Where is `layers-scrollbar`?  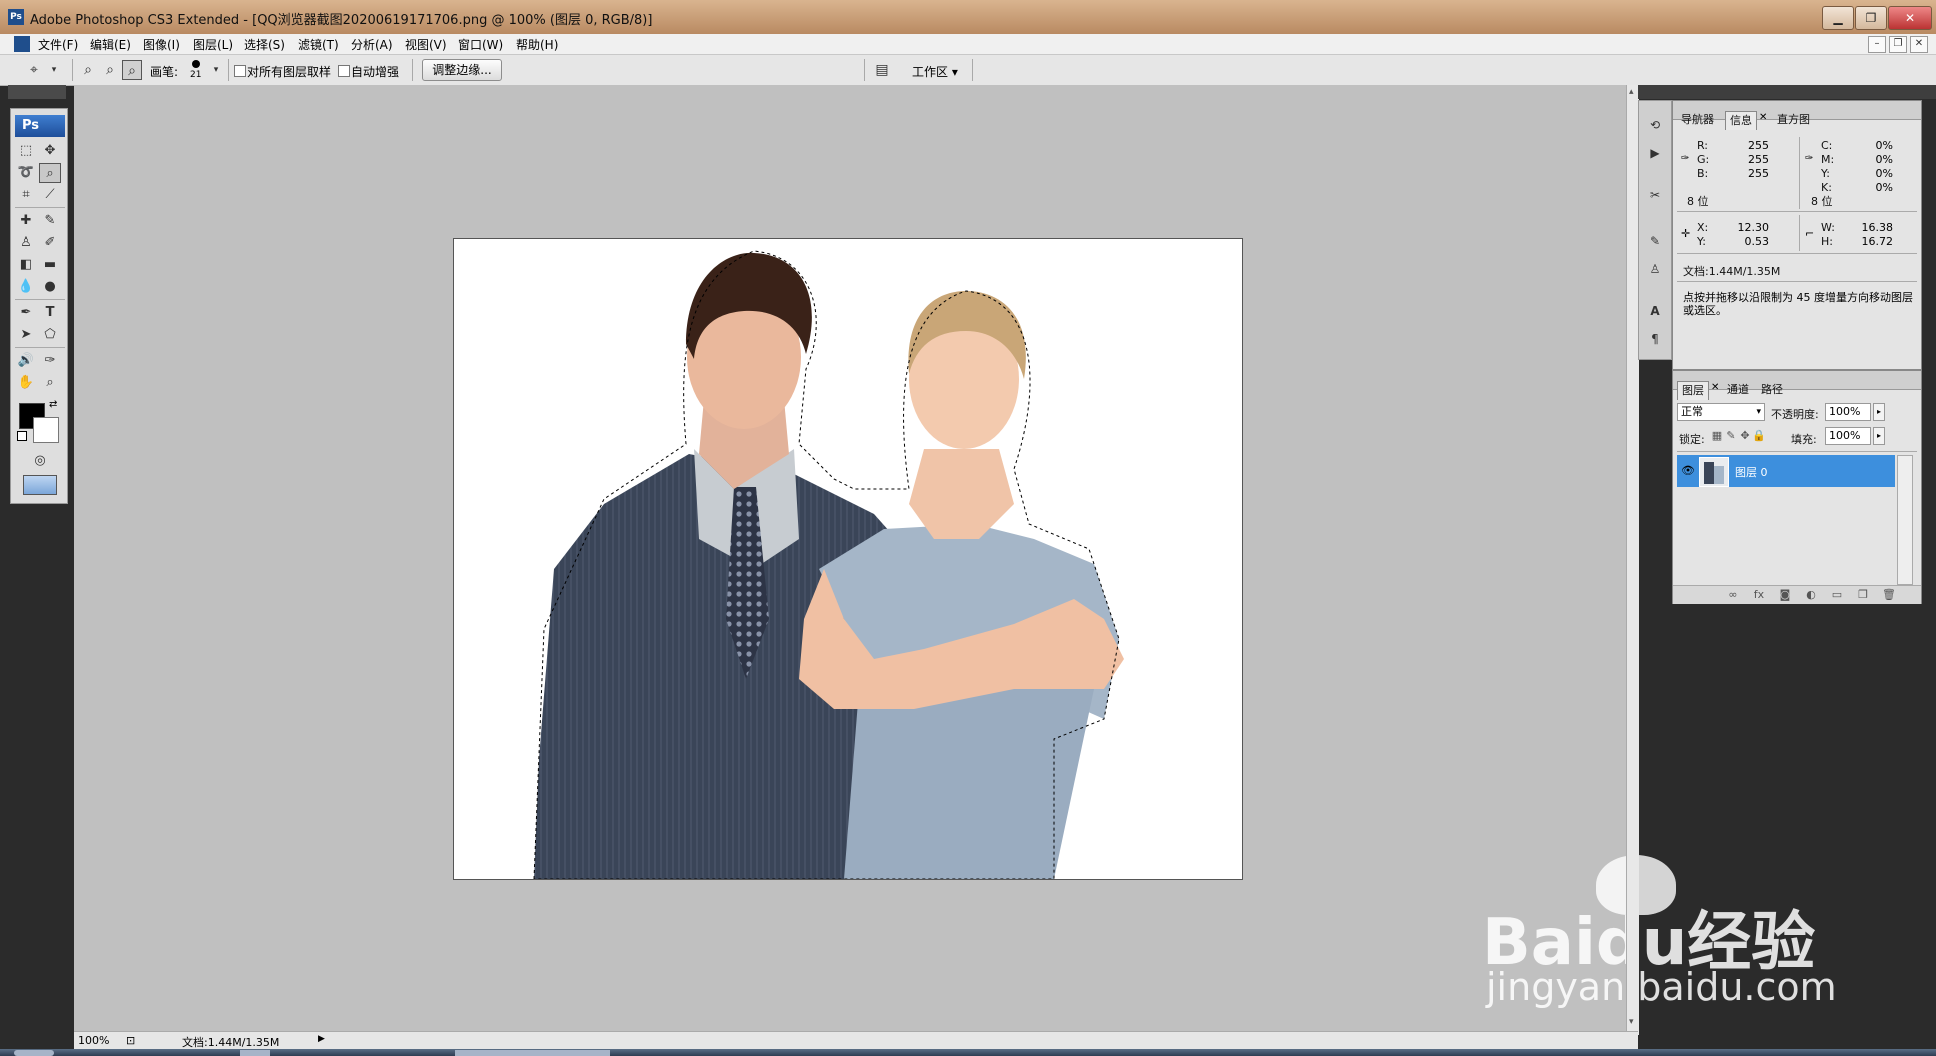
layers-scrollbar is located at coordinates (1905, 520).